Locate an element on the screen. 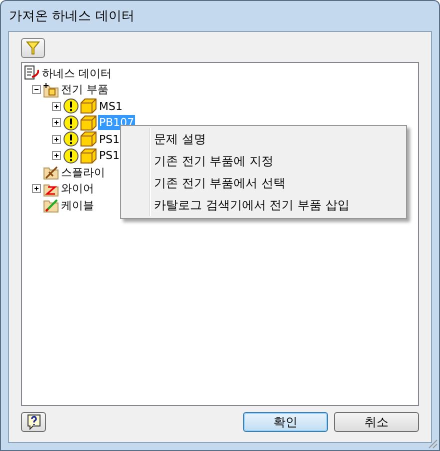 This screenshot has height=451, width=440. parts-folder-icon is located at coordinates (51, 90).